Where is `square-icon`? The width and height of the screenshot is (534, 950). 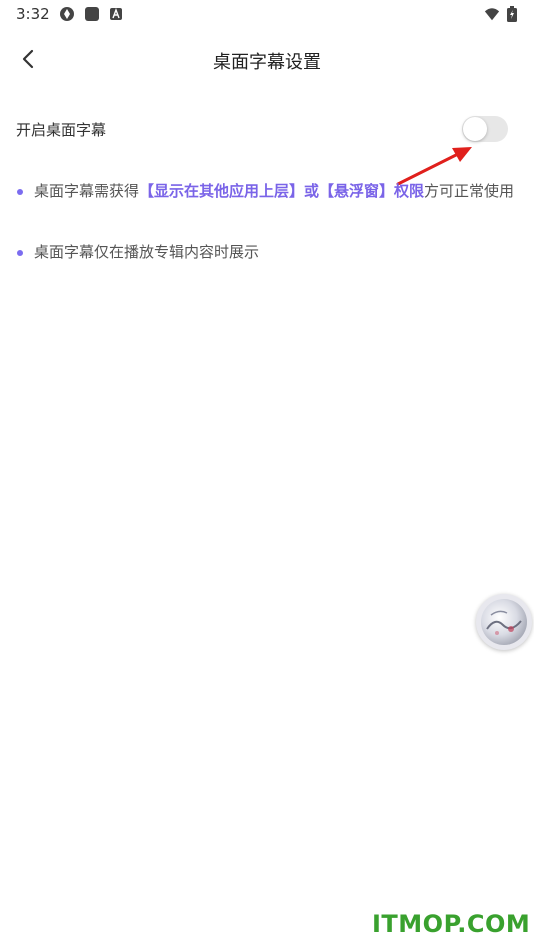
square-icon is located at coordinates (92, 14).